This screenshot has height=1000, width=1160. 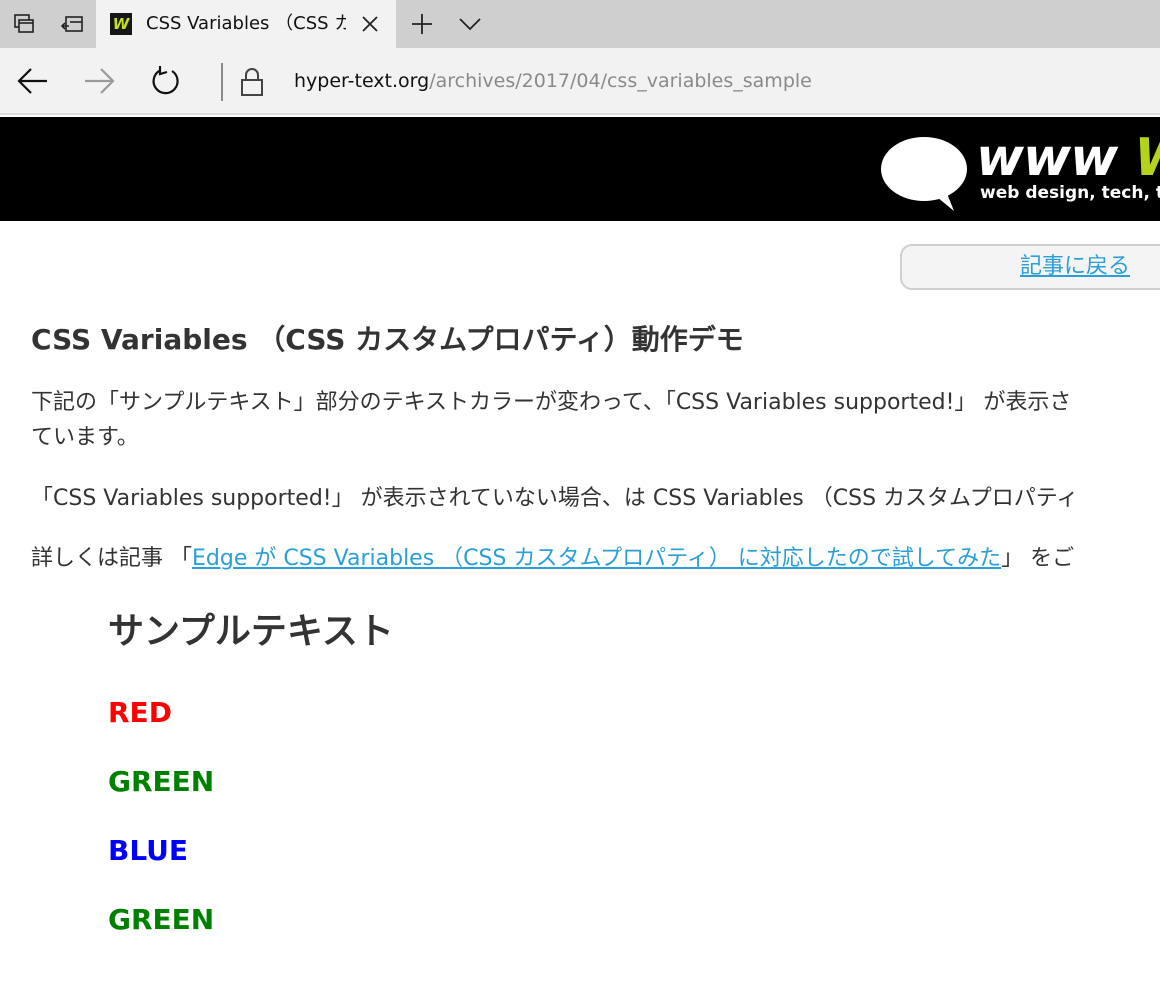 I want to click on back-arrow-icon, so click(x=32, y=81).